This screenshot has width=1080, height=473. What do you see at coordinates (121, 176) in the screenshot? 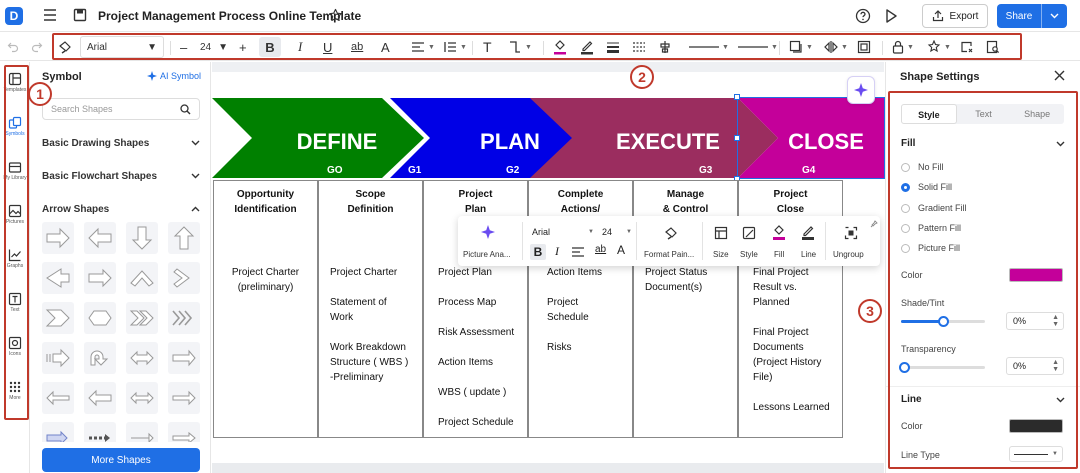
I see `category-basic-flowchart: Basic Flowchart Shapes` at bounding box center [121, 176].